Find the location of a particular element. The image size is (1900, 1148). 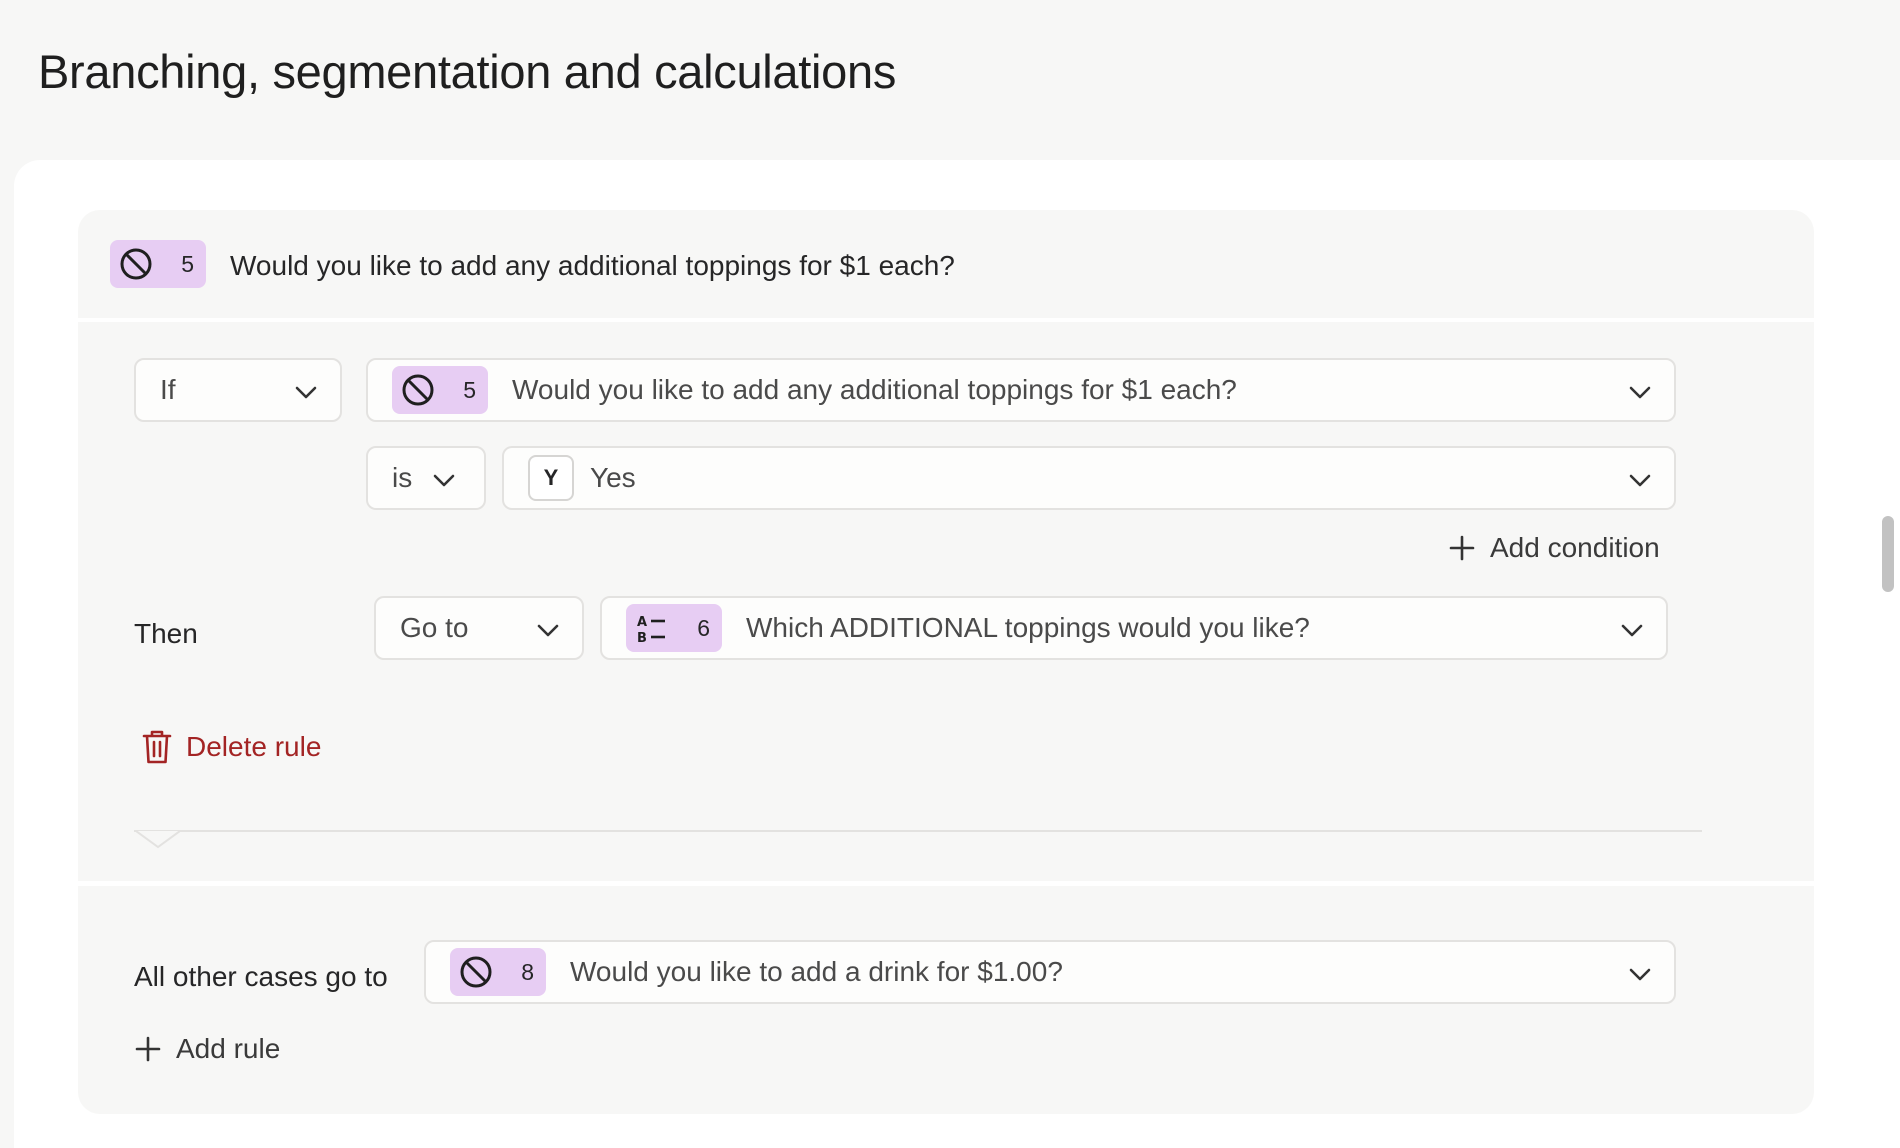

svg-text: A is located at coordinates (642, 622).